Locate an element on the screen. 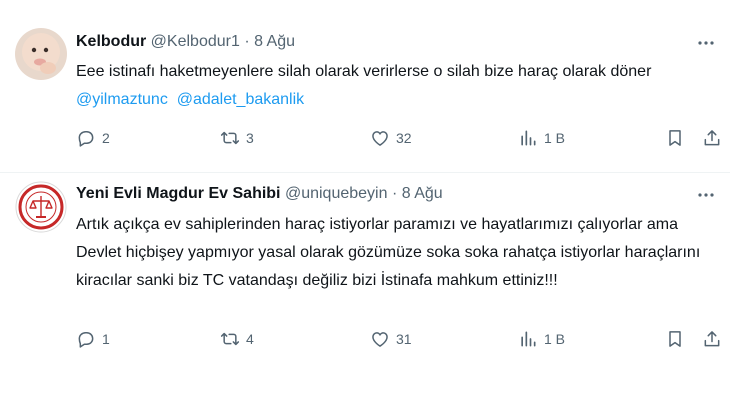 This screenshot has width=730, height=420. reply-count: 2 is located at coordinates (106, 138).